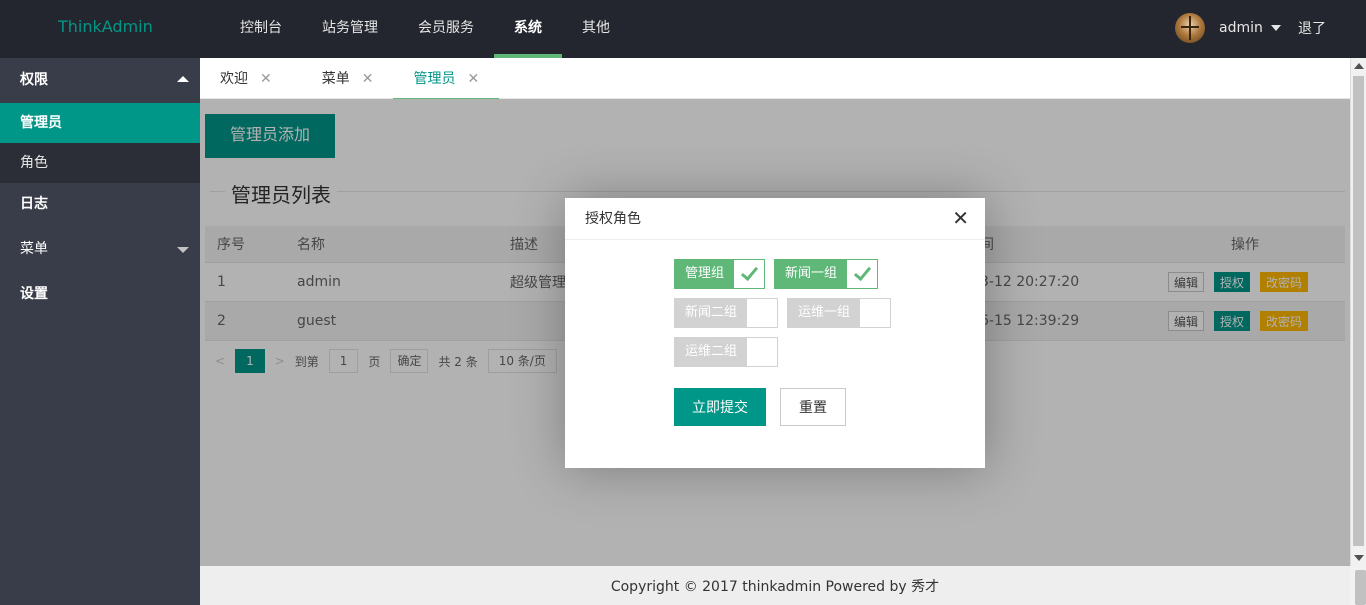 This screenshot has height=605, width=1366. I want to click on reset-button: 重置, so click(813, 407).